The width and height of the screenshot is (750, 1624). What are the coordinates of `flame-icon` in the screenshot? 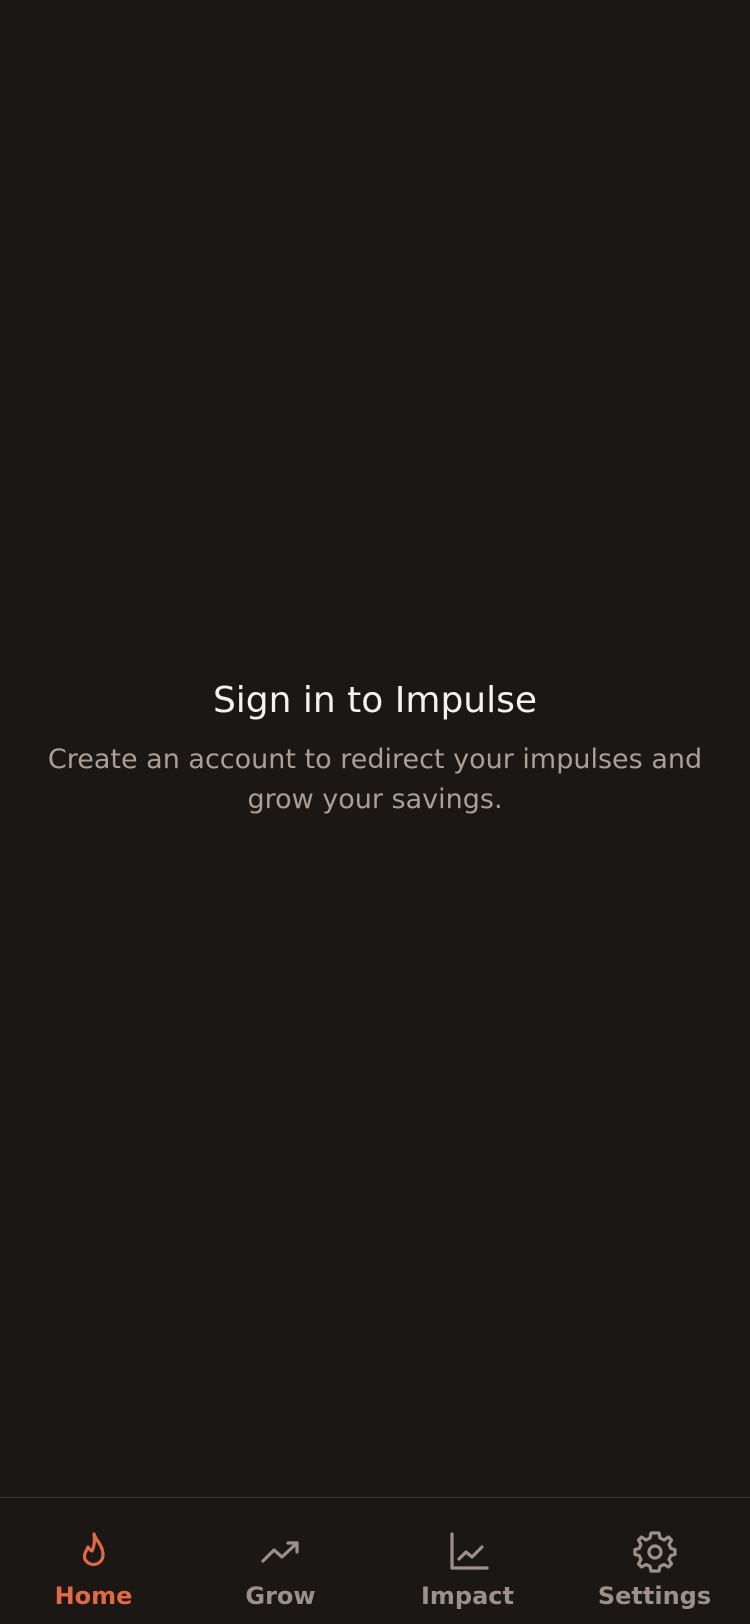 It's located at (93, 1549).